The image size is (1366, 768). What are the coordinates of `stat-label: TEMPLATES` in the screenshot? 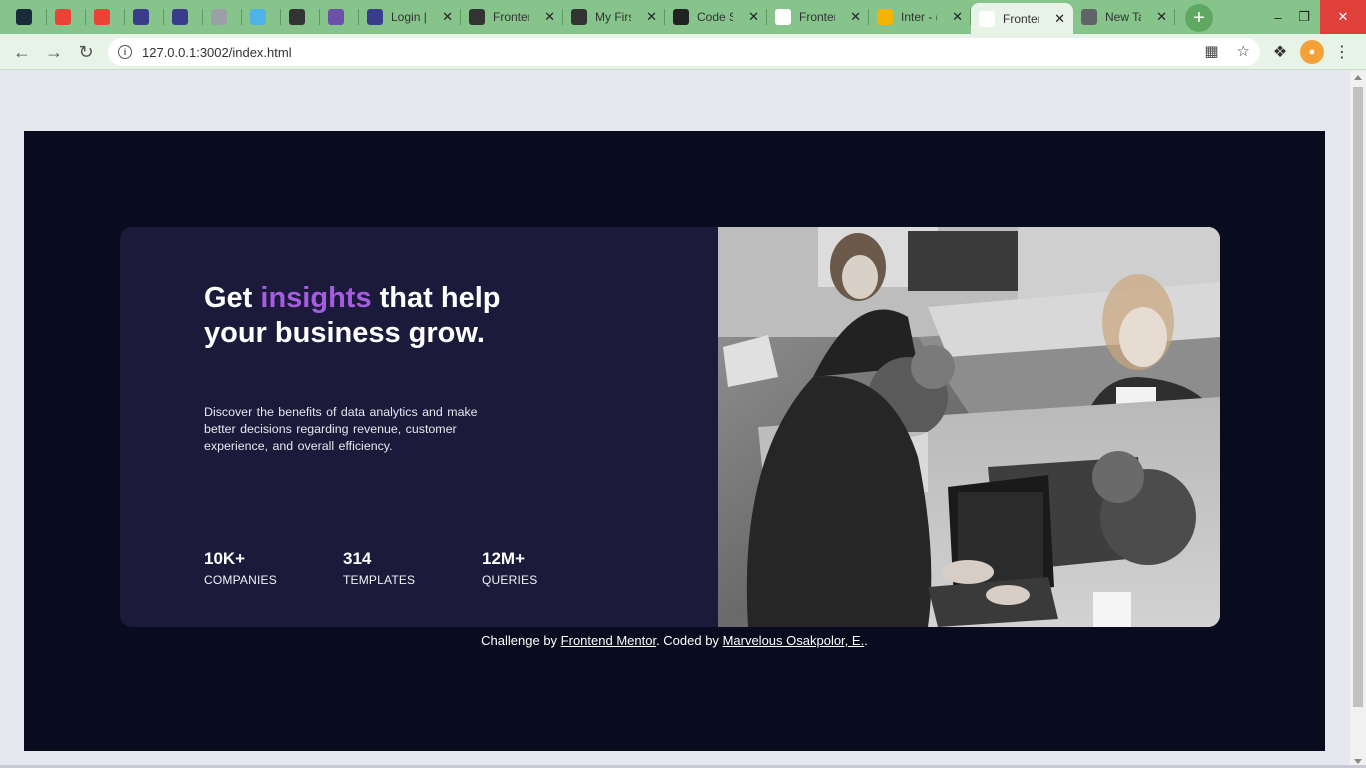 It's located at (379, 580).